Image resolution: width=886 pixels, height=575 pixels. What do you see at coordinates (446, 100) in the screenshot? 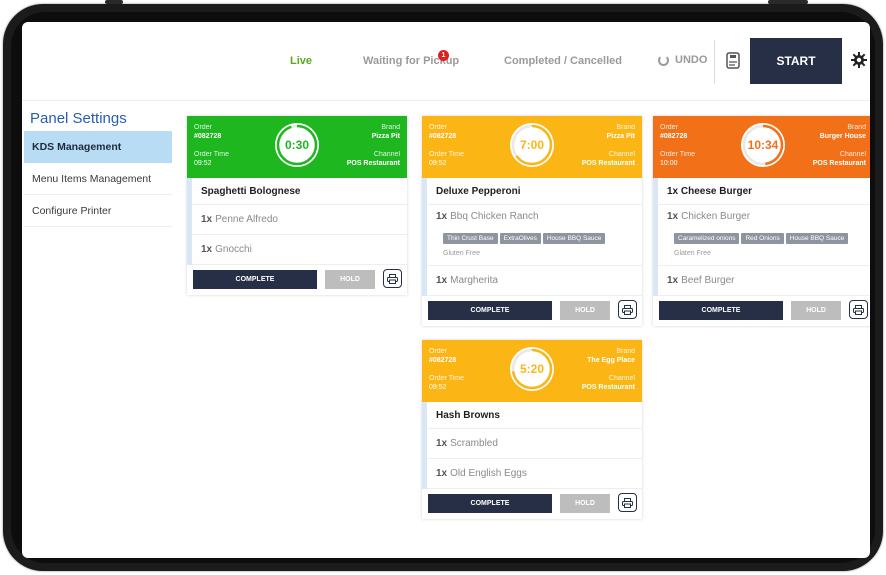
I see `header-divider` at bounding box center [446, 100].